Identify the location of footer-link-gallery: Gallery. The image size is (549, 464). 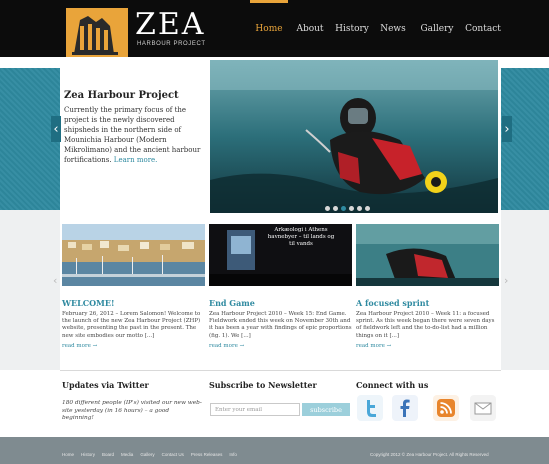
(147, 454).